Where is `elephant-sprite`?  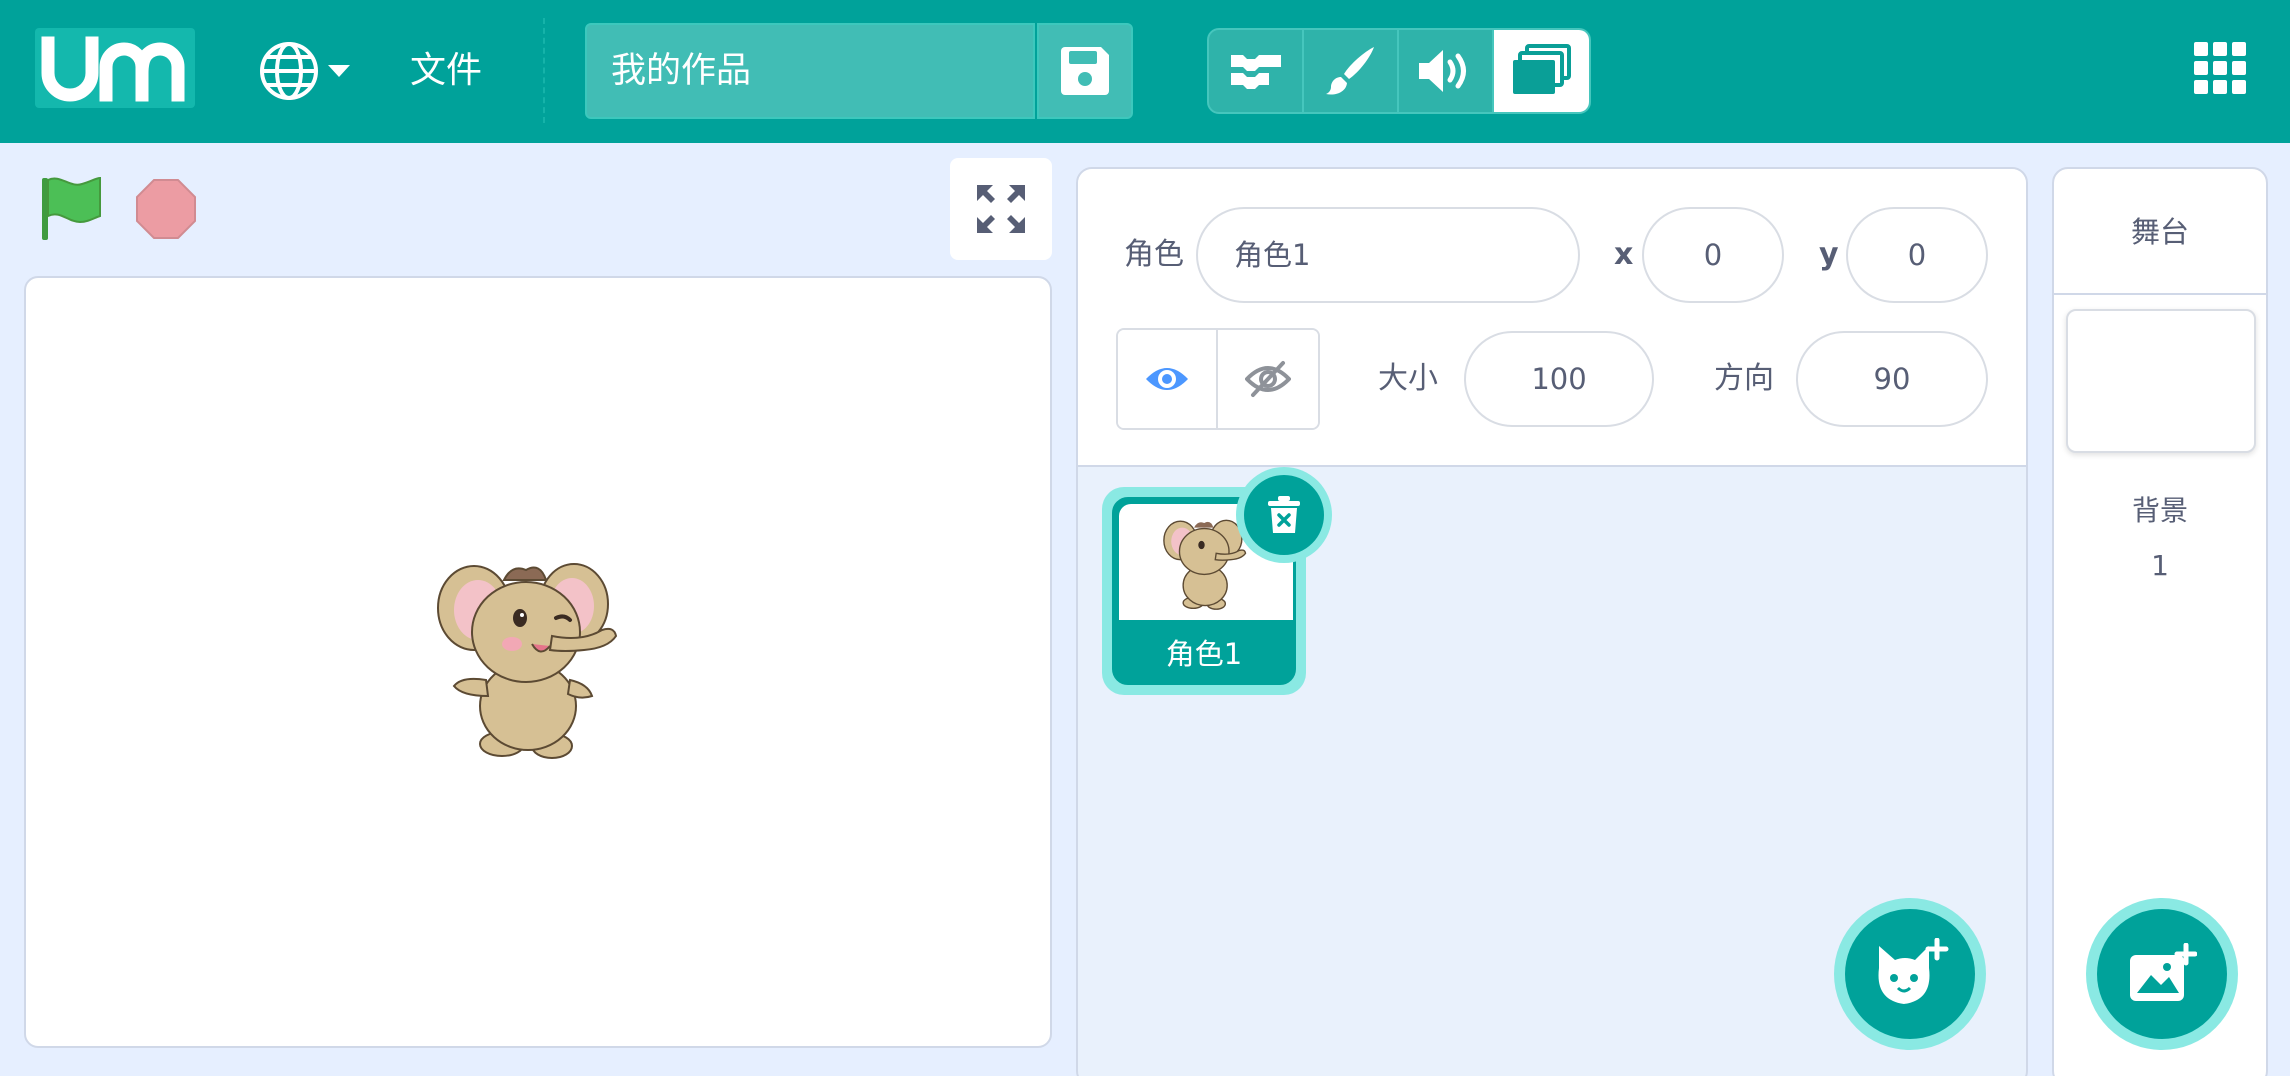 elephant-sprite is located at coordinates (532, 655).